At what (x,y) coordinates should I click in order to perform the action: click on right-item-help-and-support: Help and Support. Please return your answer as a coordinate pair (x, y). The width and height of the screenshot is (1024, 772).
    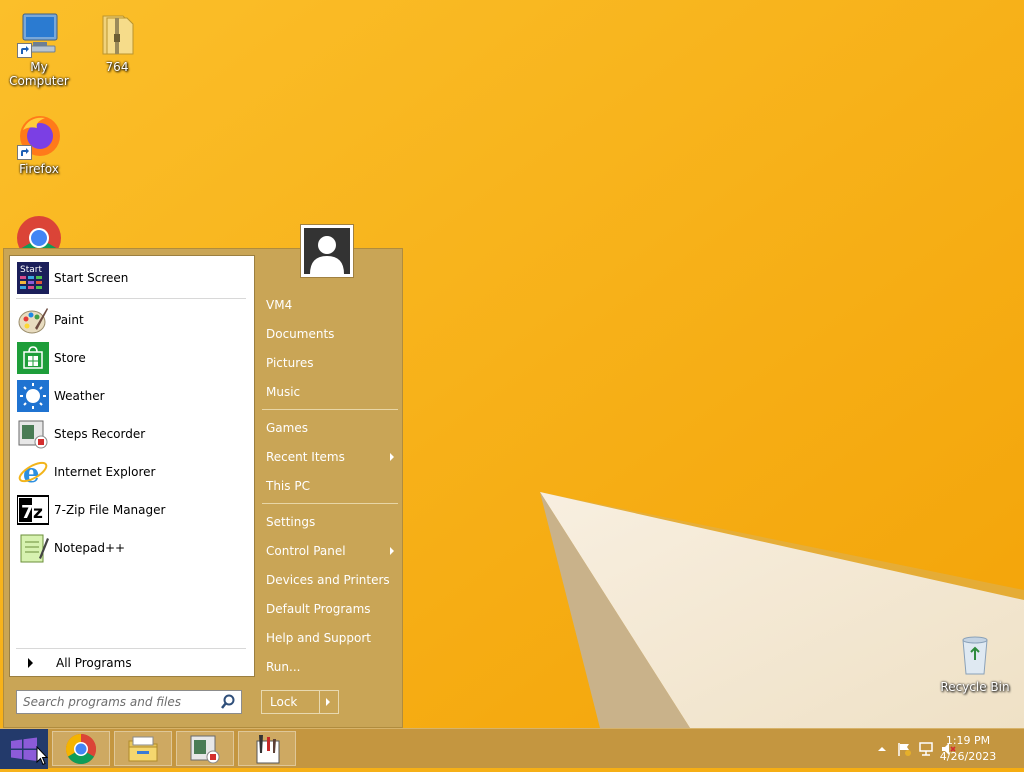
    Looking at the image, I should click on (332, 638).